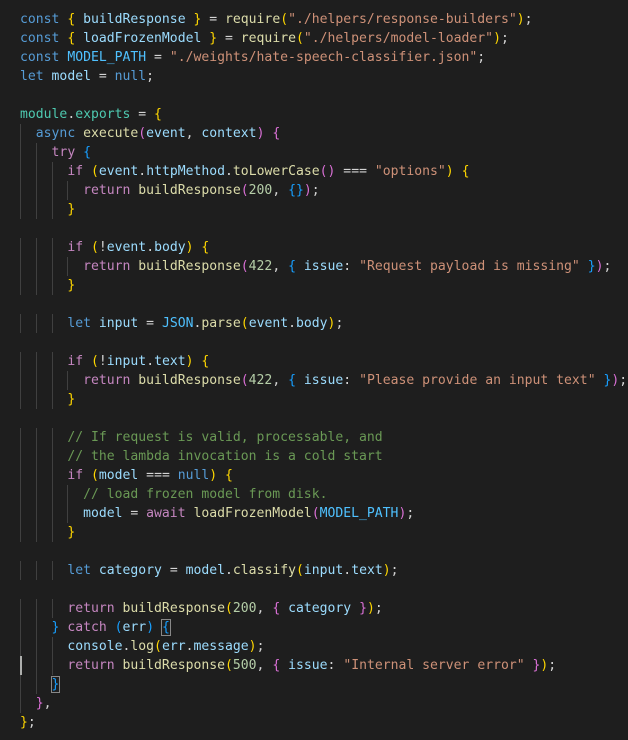 The image size is (628, 740). I want to click on code-line: } catch (err) {, so click(323, 627).